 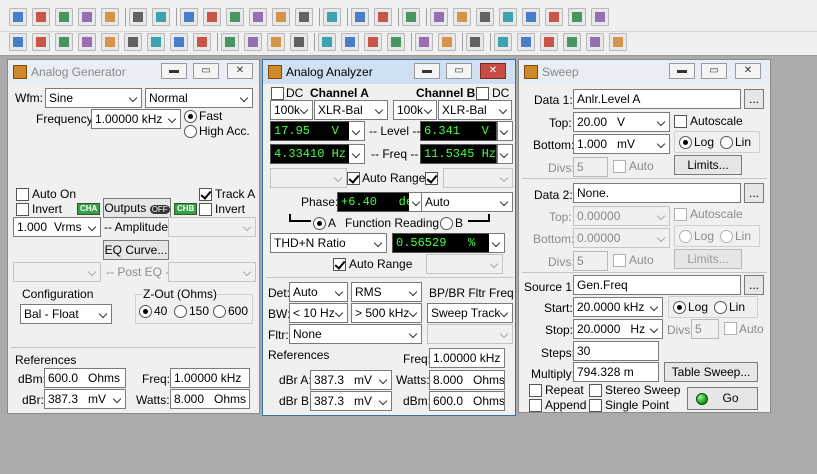 What do you see at coordinates (190, 131) in the screenshot?
I see `high-acc-radio` at bounding box center [190, 131].